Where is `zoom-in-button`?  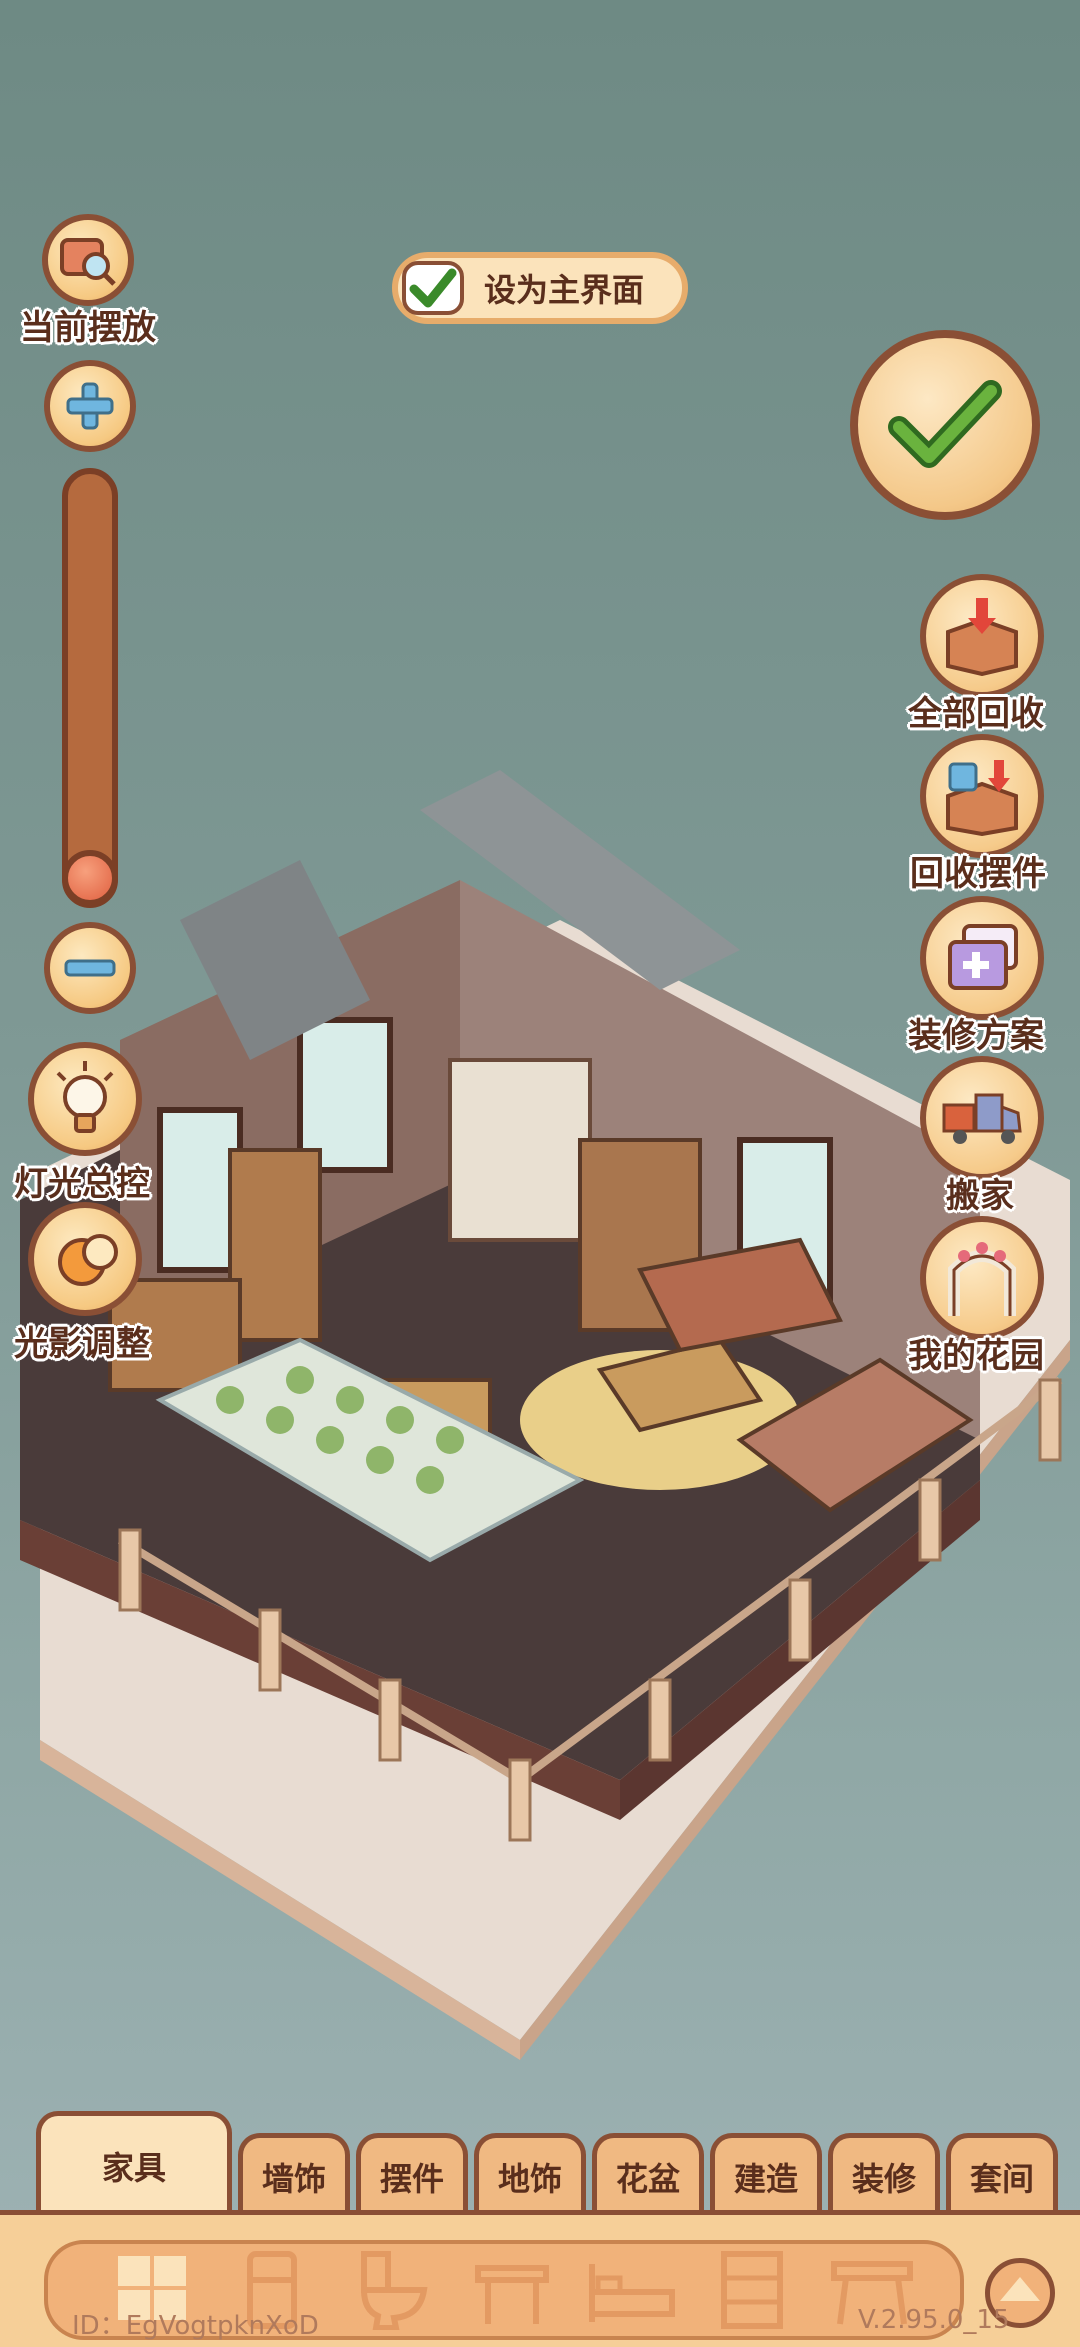
zoom-in-button is located at coordinates (90, 406).